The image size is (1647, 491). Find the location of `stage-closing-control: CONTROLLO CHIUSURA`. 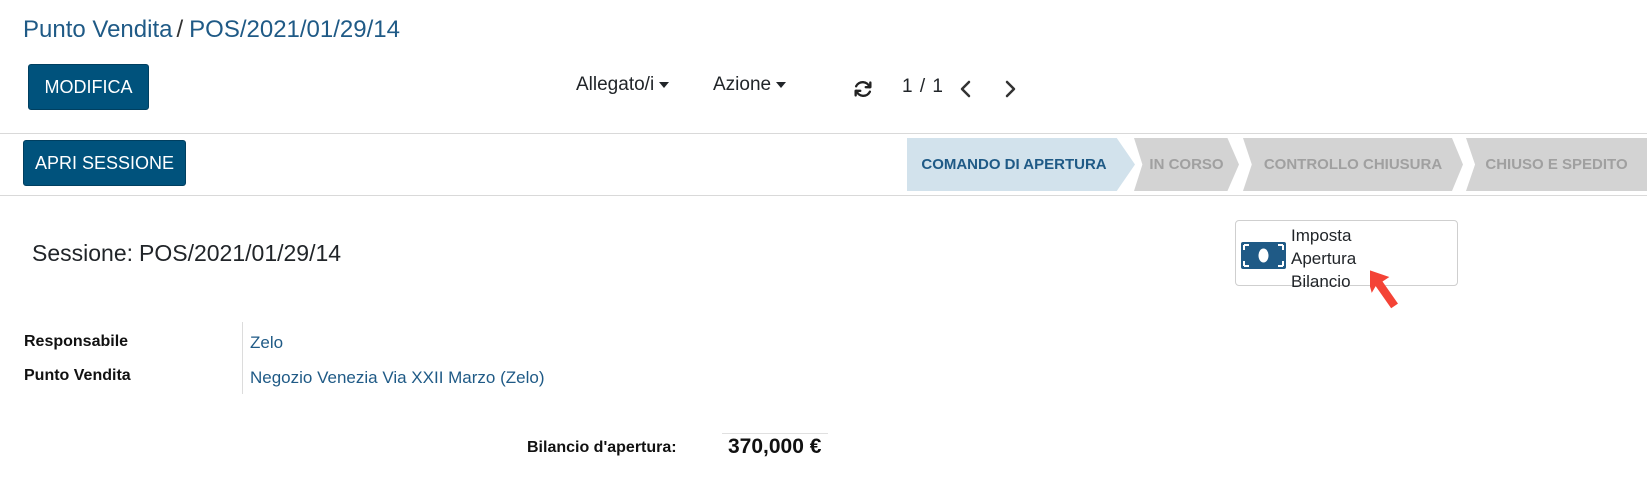

stage-closing-control: CONTROLLO CHIUSURA is located at coordinates (1353, 164).